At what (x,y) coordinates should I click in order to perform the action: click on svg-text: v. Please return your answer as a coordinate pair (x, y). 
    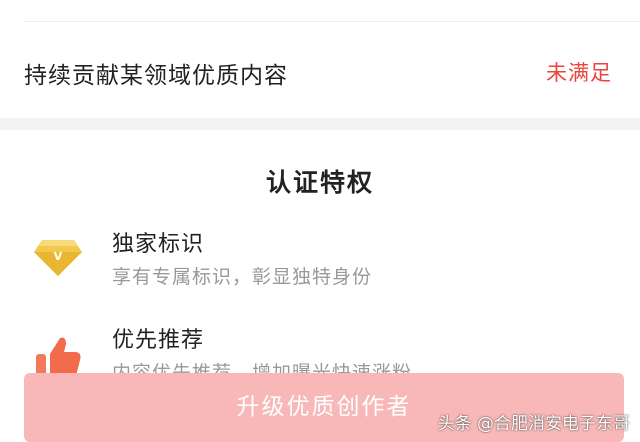
    Looking at the image, I should click on (57, 256).